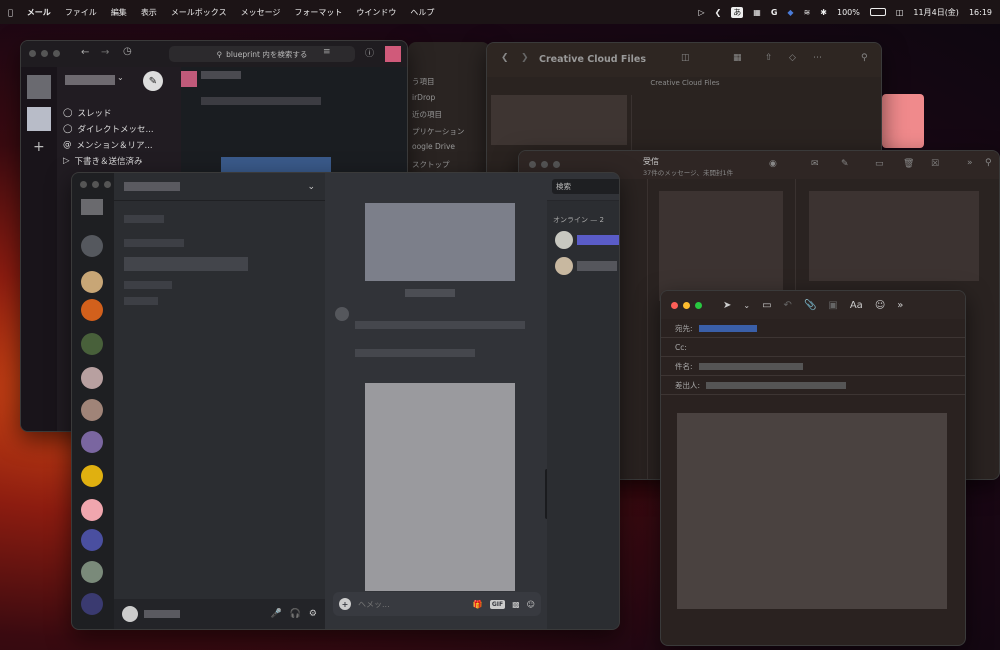  What do you see at coordinates (39, 87) in the screenshot?
I see `workspace-icon` at bounding box center [39, 87].